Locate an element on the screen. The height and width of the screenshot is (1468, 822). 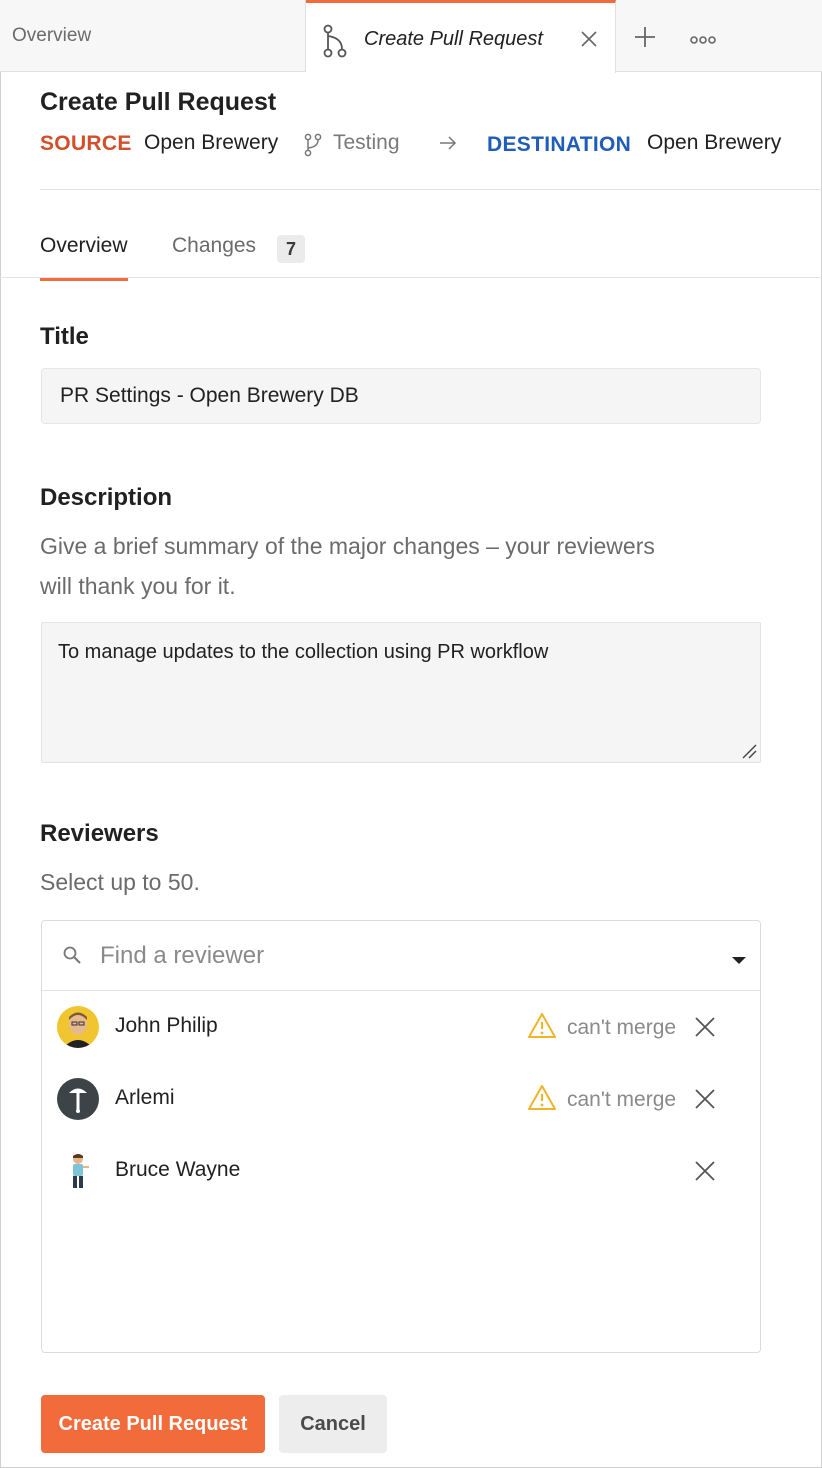
reviewer-row: Bruce Wayne is located at coordinates (401, 1172).